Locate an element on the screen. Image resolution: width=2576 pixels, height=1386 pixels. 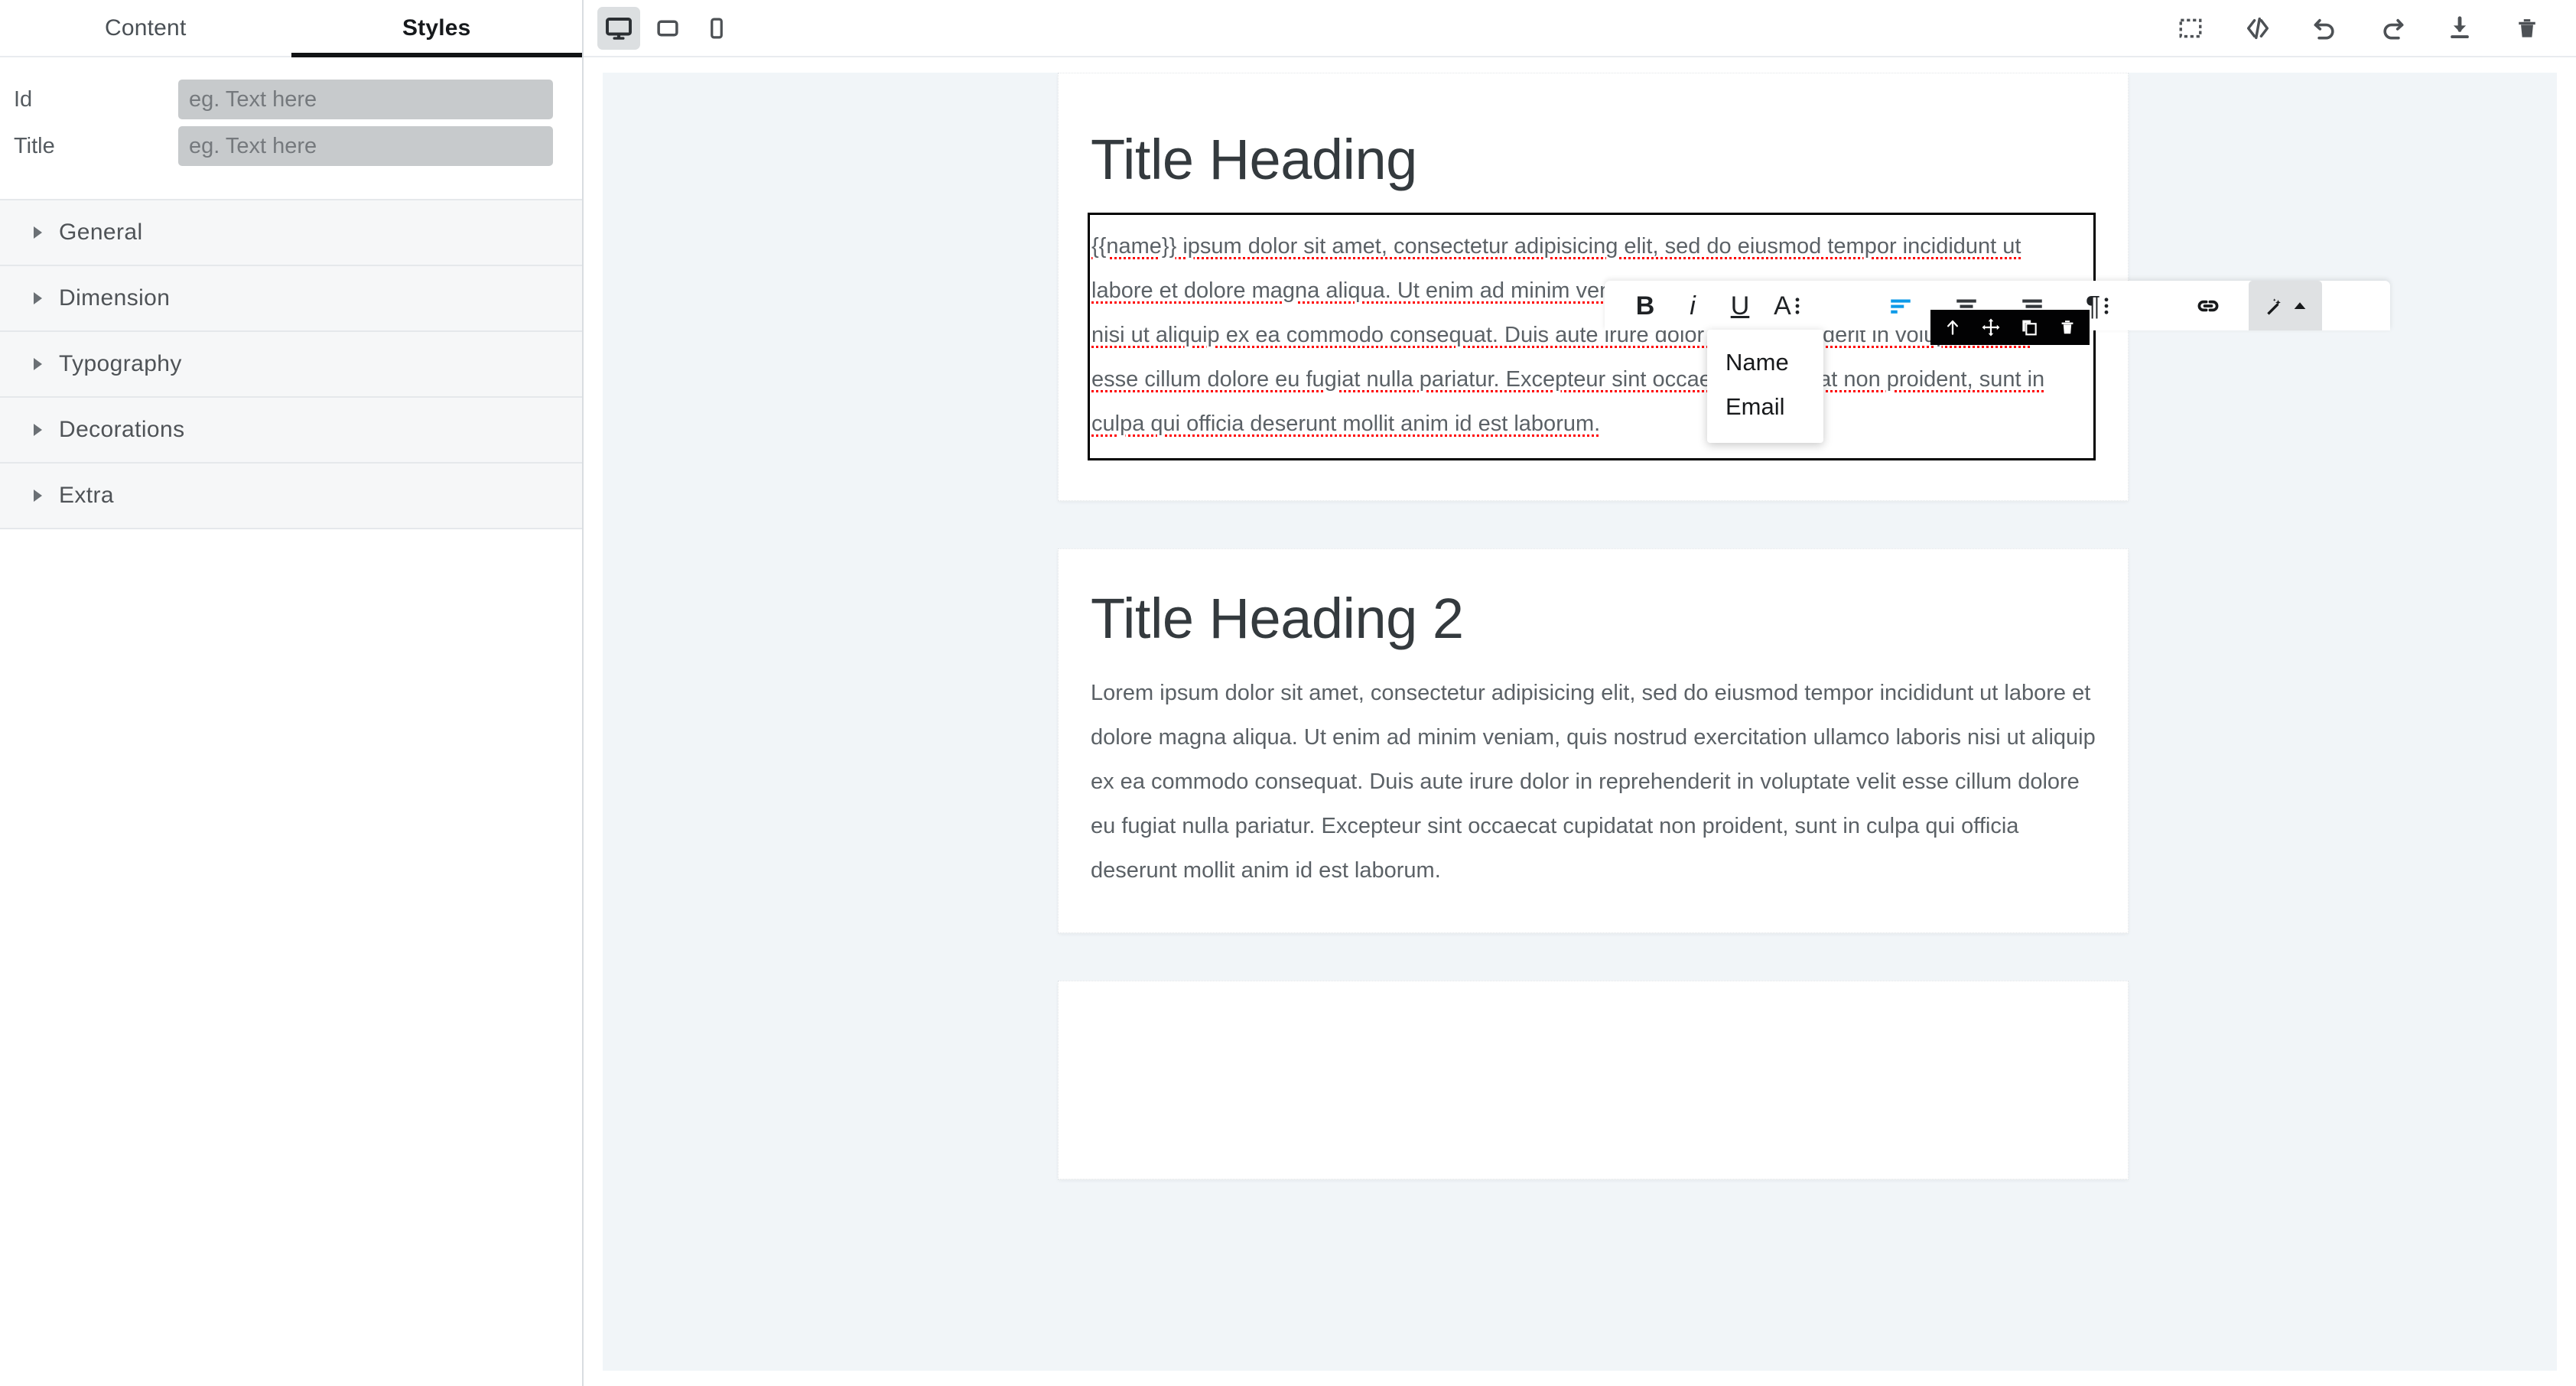
trash-icon is located at coordinates (2527, 28).